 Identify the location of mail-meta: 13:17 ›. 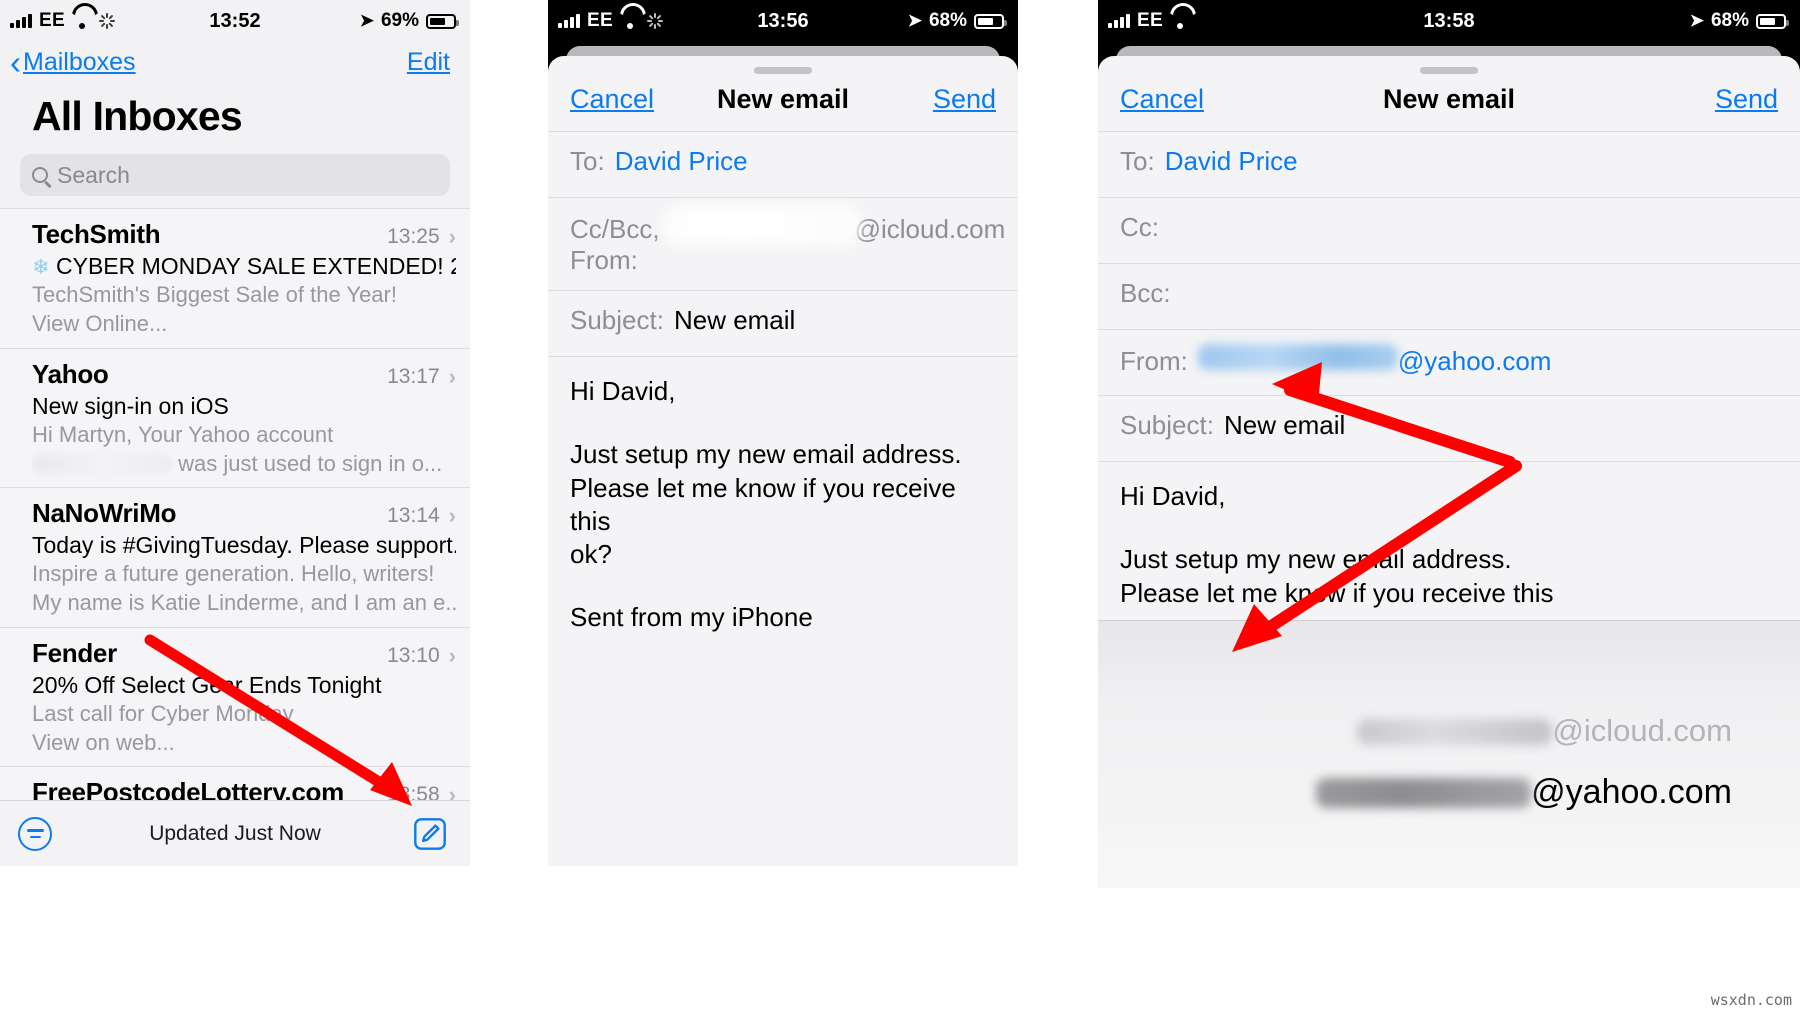
(421, 377).